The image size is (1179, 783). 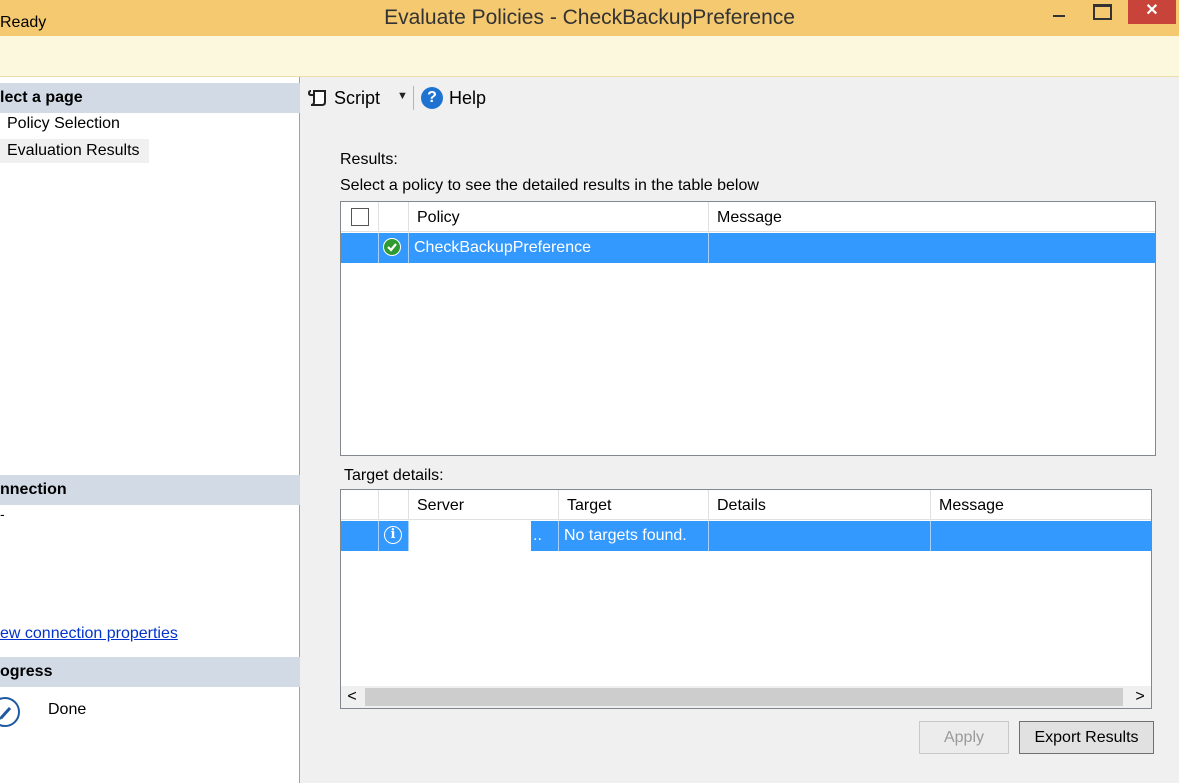 I want to click on select-all-checkbox, so click(x=360, y=217).